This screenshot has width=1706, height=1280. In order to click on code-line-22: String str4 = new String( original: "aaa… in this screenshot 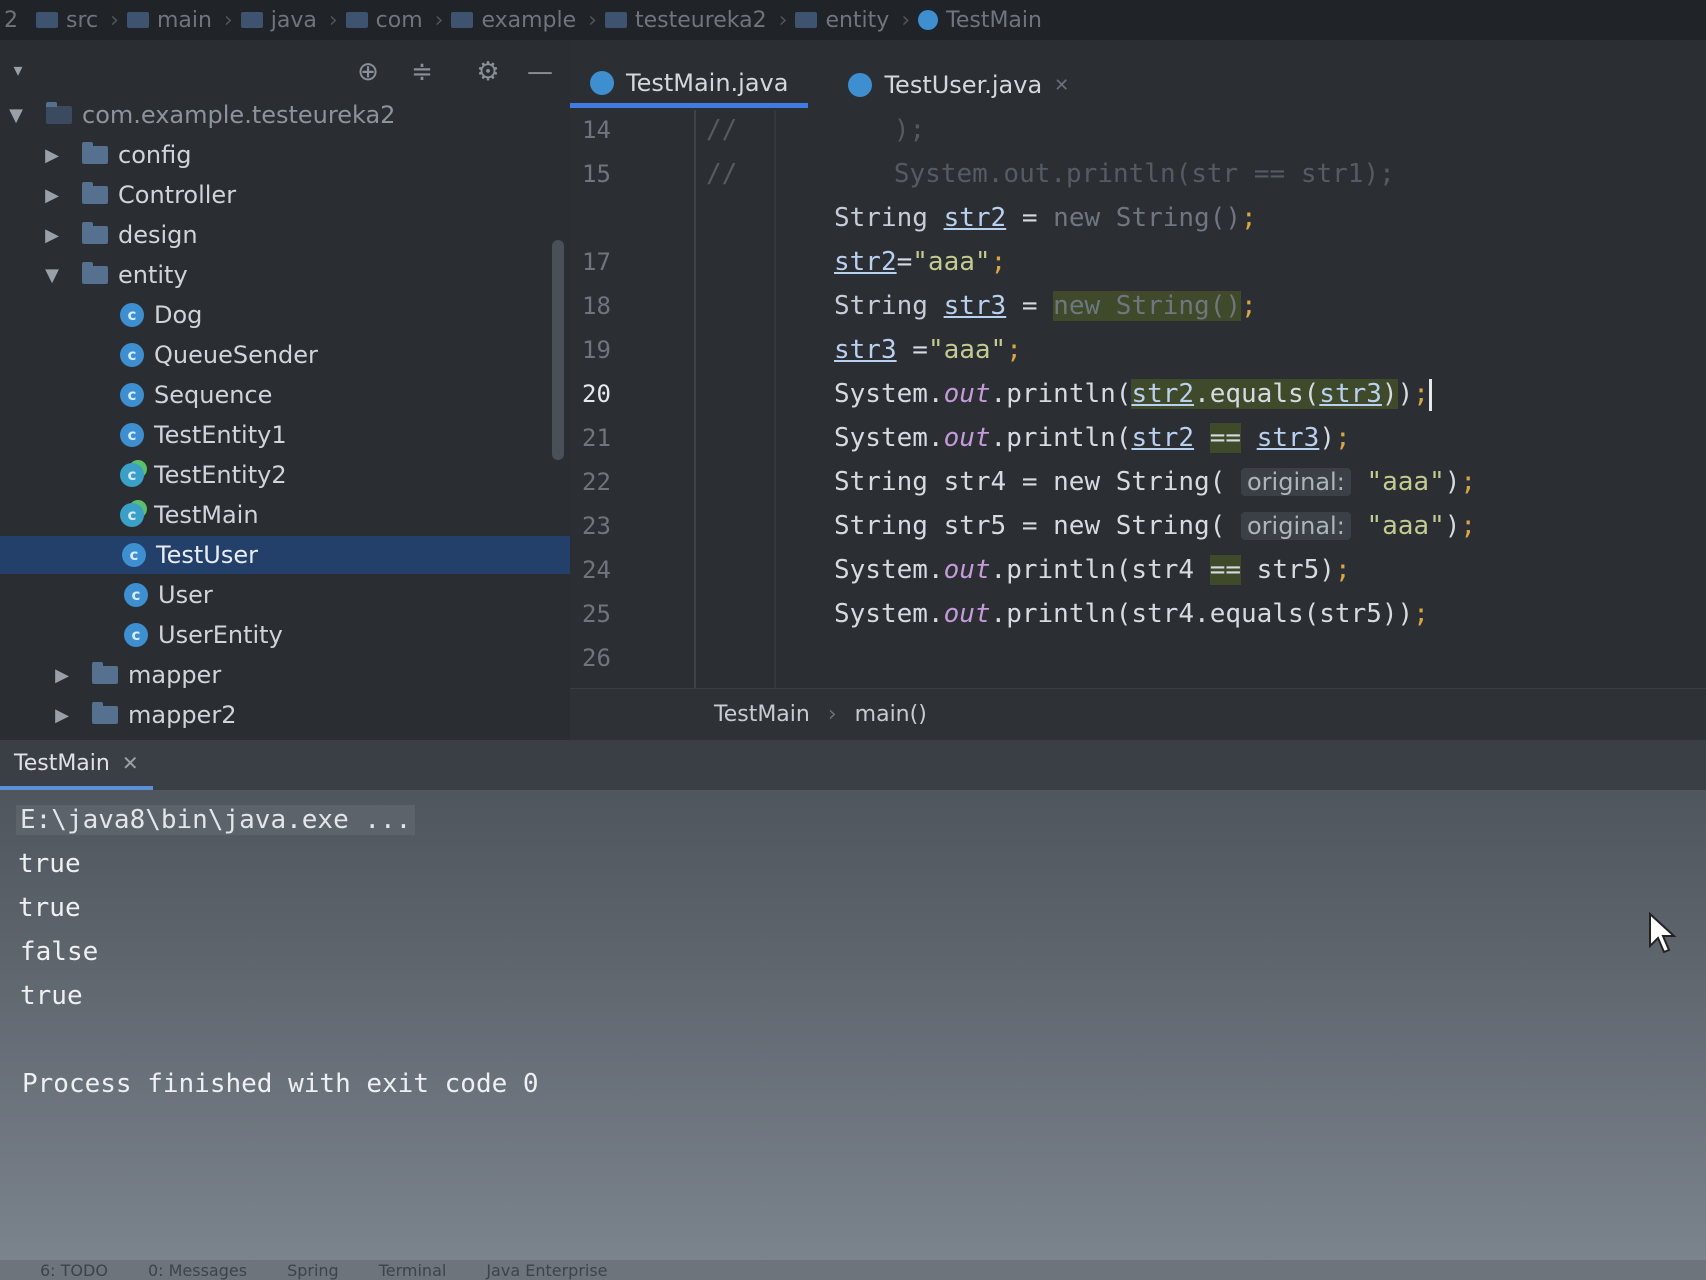, I will do `click(1155, 482)`.